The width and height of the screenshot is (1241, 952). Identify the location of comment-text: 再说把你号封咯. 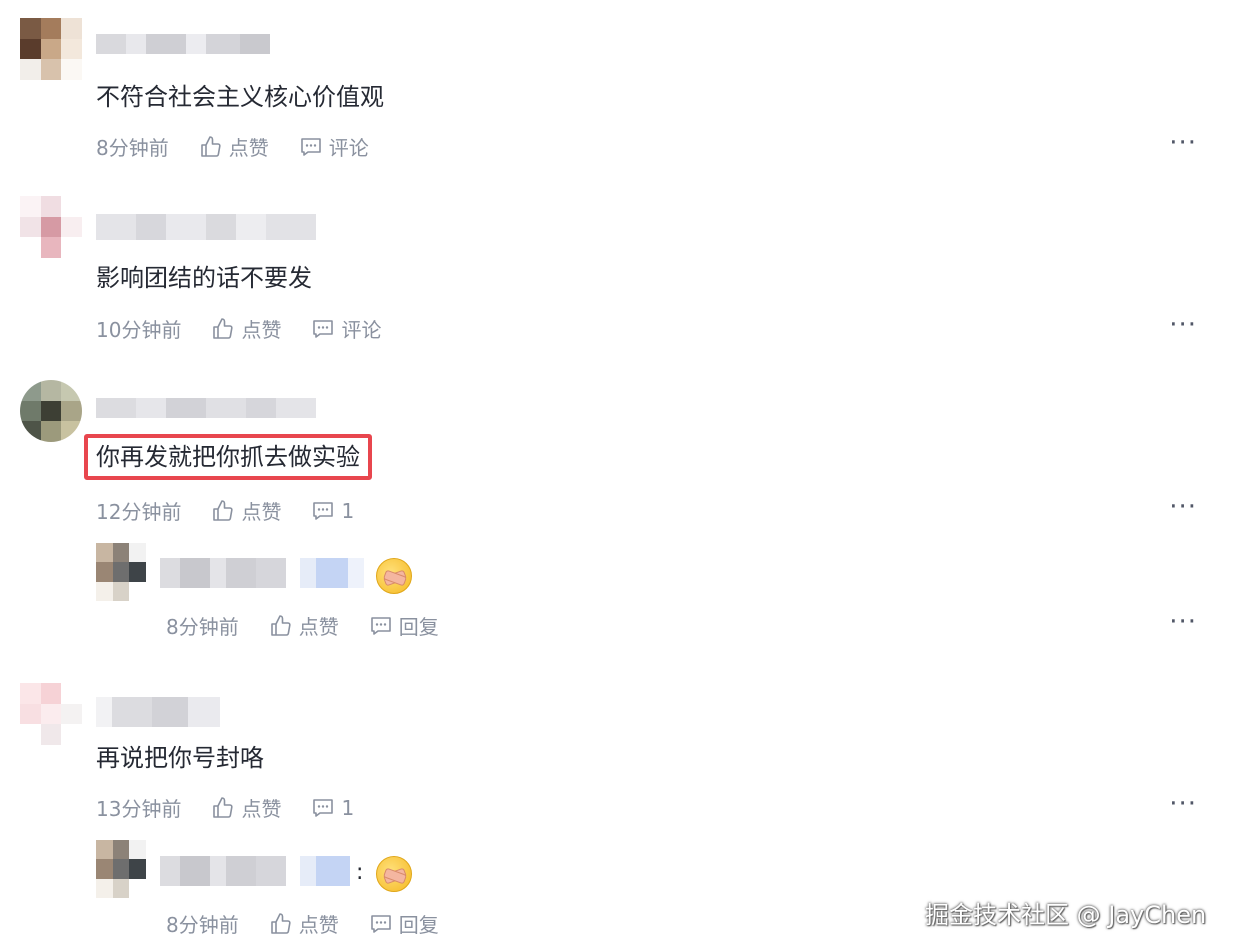
(180, 758).